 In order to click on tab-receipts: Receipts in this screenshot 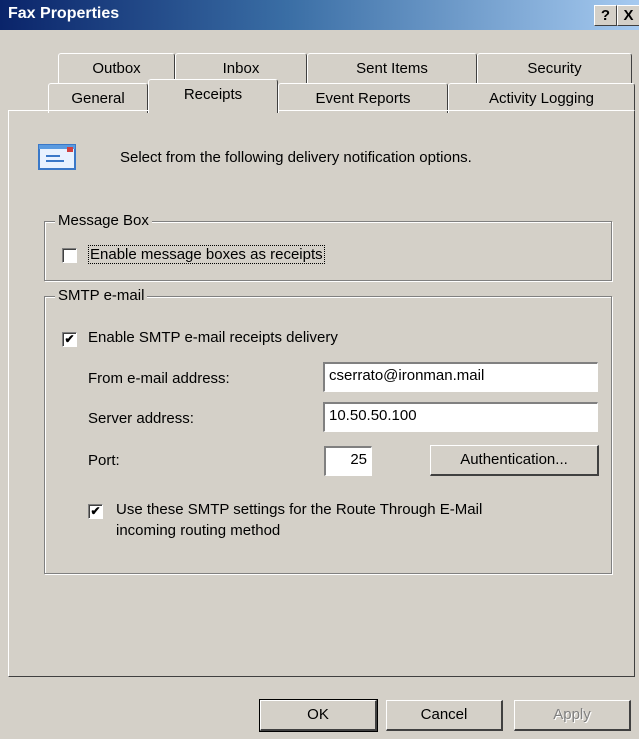, I will do `click(213, 96)`.